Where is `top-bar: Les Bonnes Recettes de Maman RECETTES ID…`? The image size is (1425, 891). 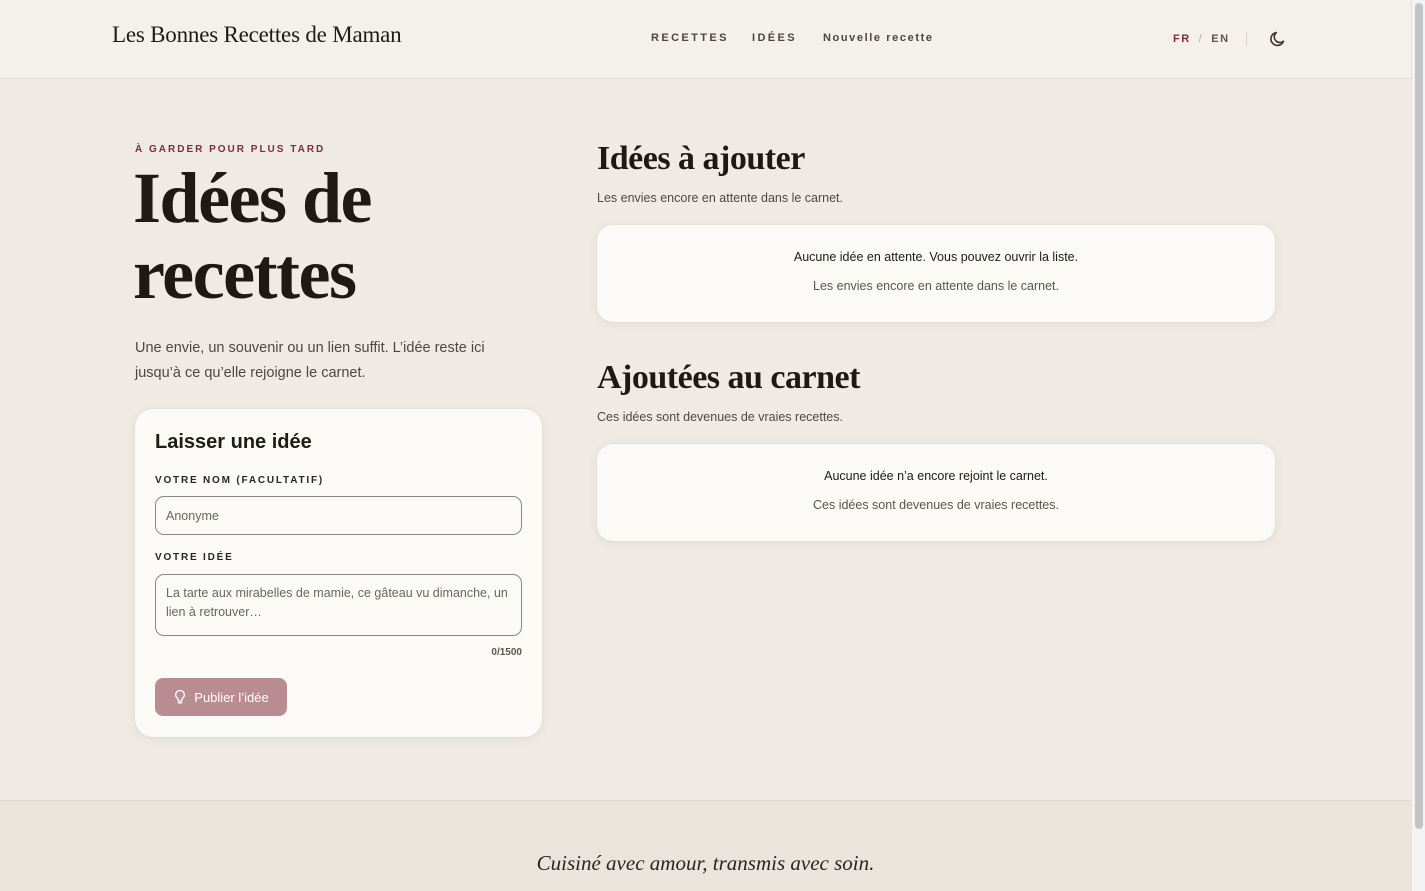
top-bar: Les Bonnes Recettes de Maman RECETTES ID… is located at coordinates (705, 39).